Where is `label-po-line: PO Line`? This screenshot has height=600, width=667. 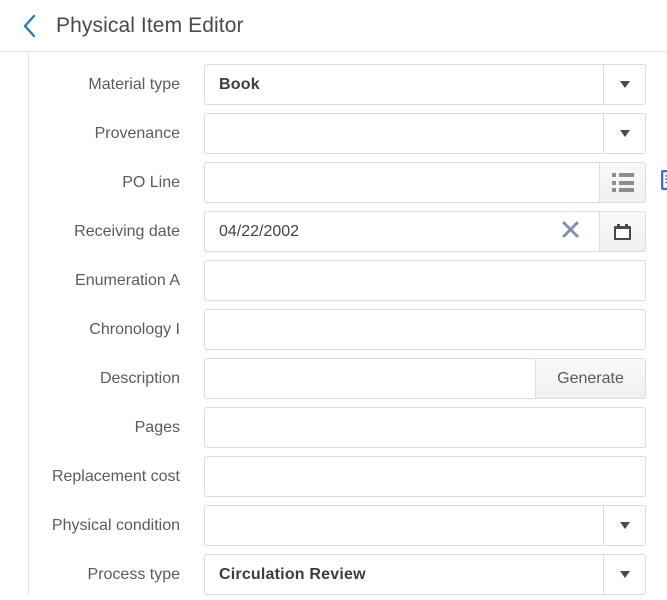
label-po-line: PO Line is located at coordinates (151, 182).